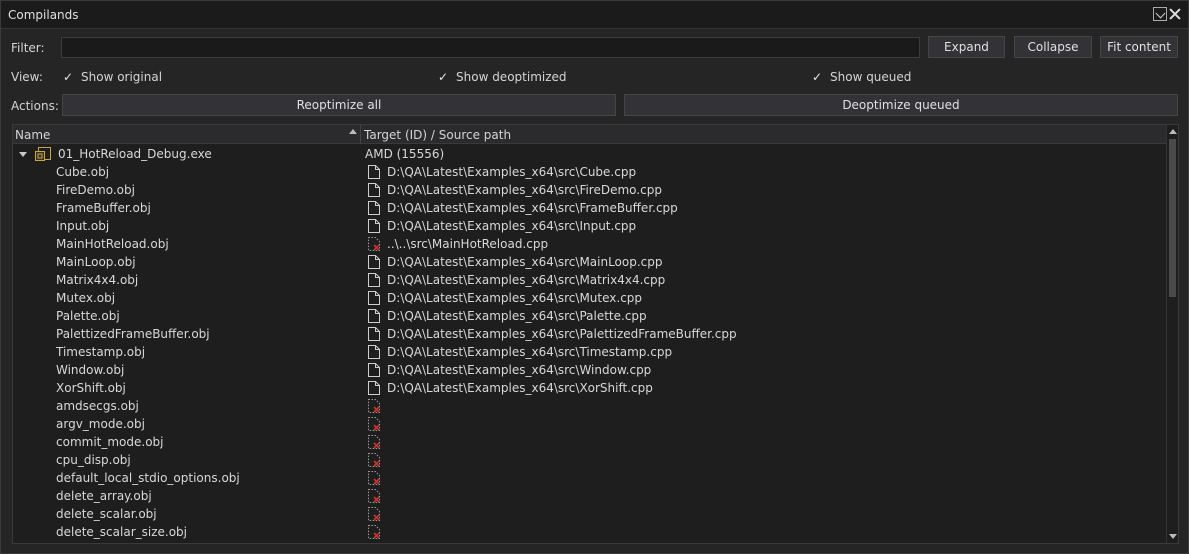 The width and height of the screenshot is (1189, 554). I want to click on vertical-scrollbar, so click(1172, 334).